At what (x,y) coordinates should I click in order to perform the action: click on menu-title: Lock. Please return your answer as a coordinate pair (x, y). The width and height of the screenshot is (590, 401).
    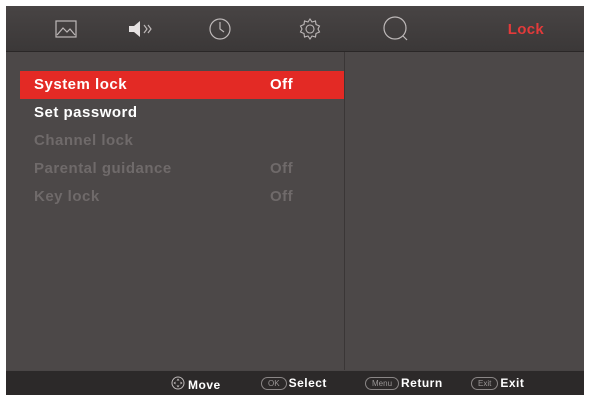
    Looking at the image, I should click on (525, 29).